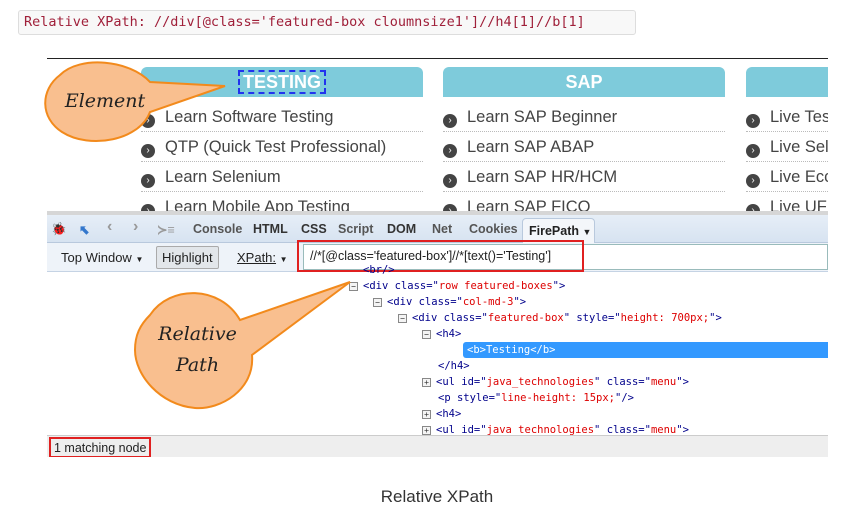 The width and height of the screenshot is (856, 508). Describe the element at coordinates (197, 365) in the screenshot. I see `relative-callout-text-2: Path` at that location.